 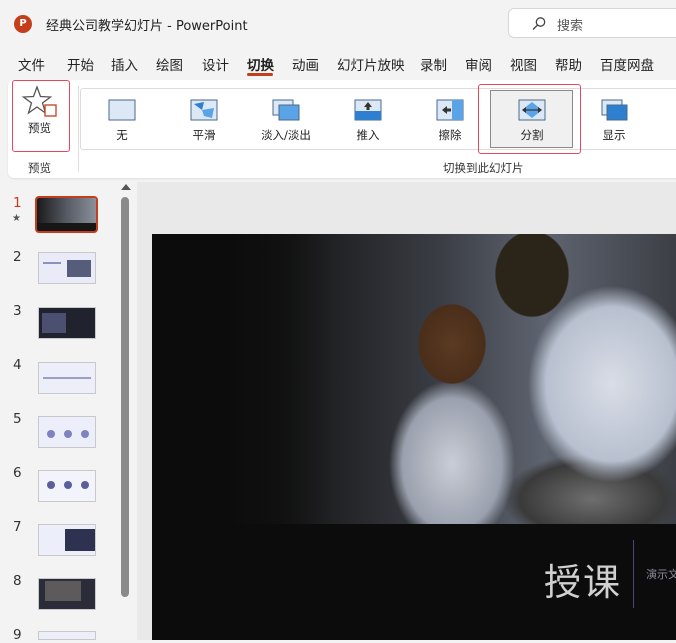 I want to click on tab-design: 设计, so click(x=215, y=64).